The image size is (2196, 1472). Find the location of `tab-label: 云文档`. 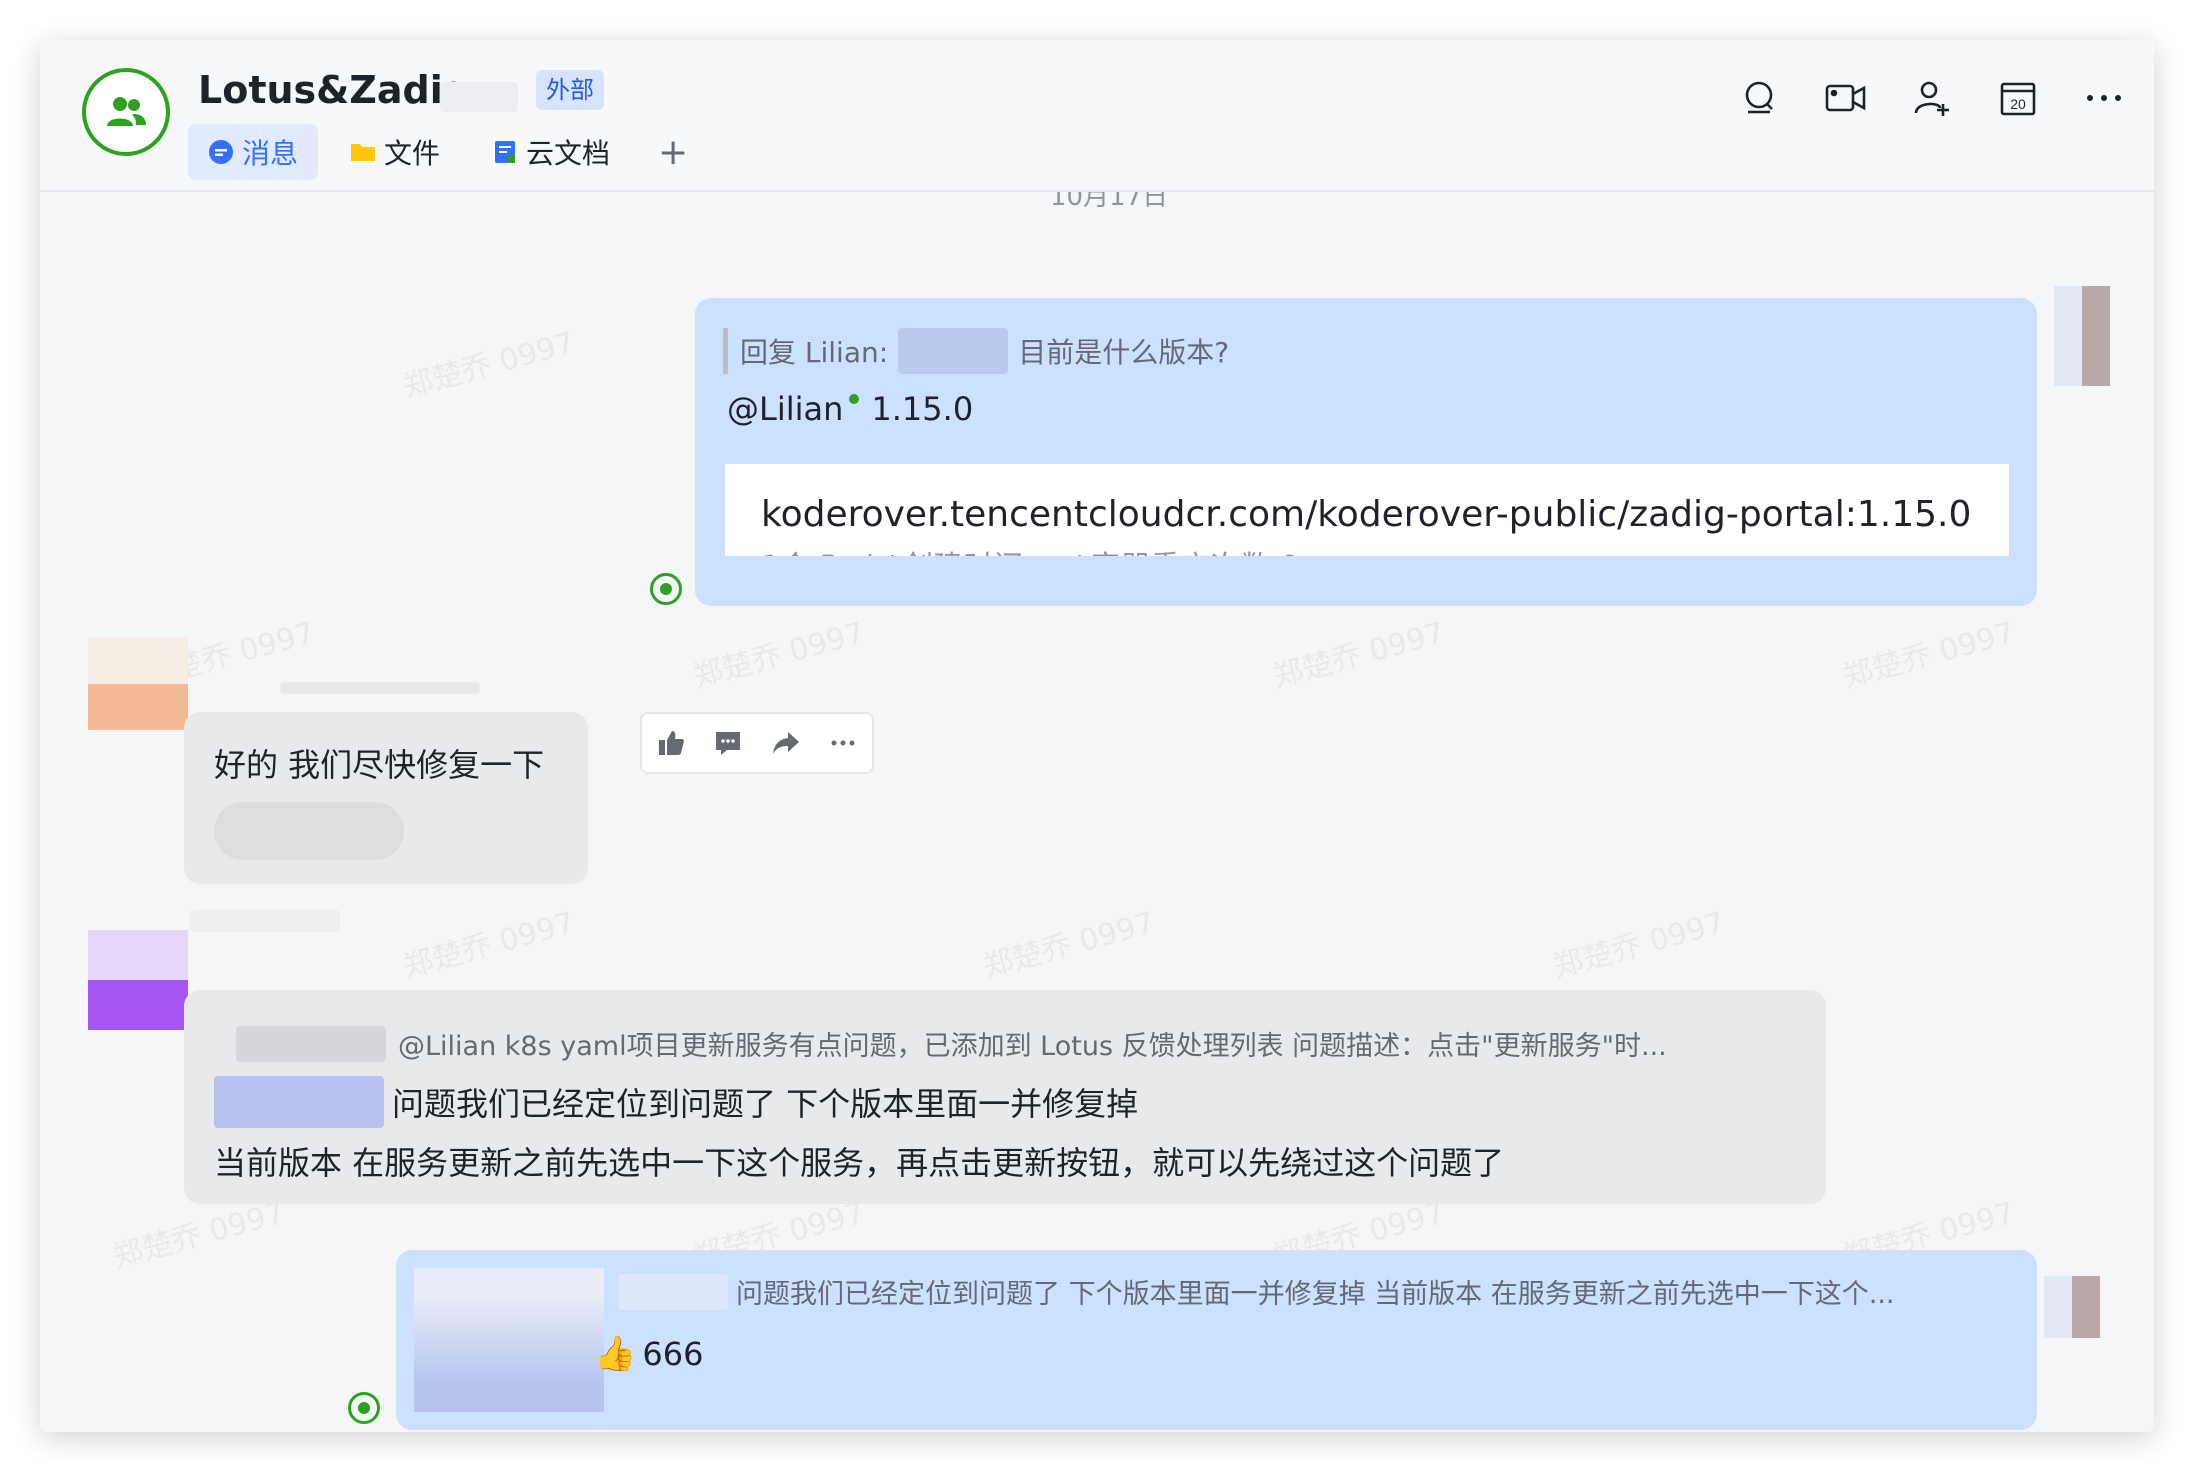

tab-label: 云文档 is located at coordinates (568, 153).